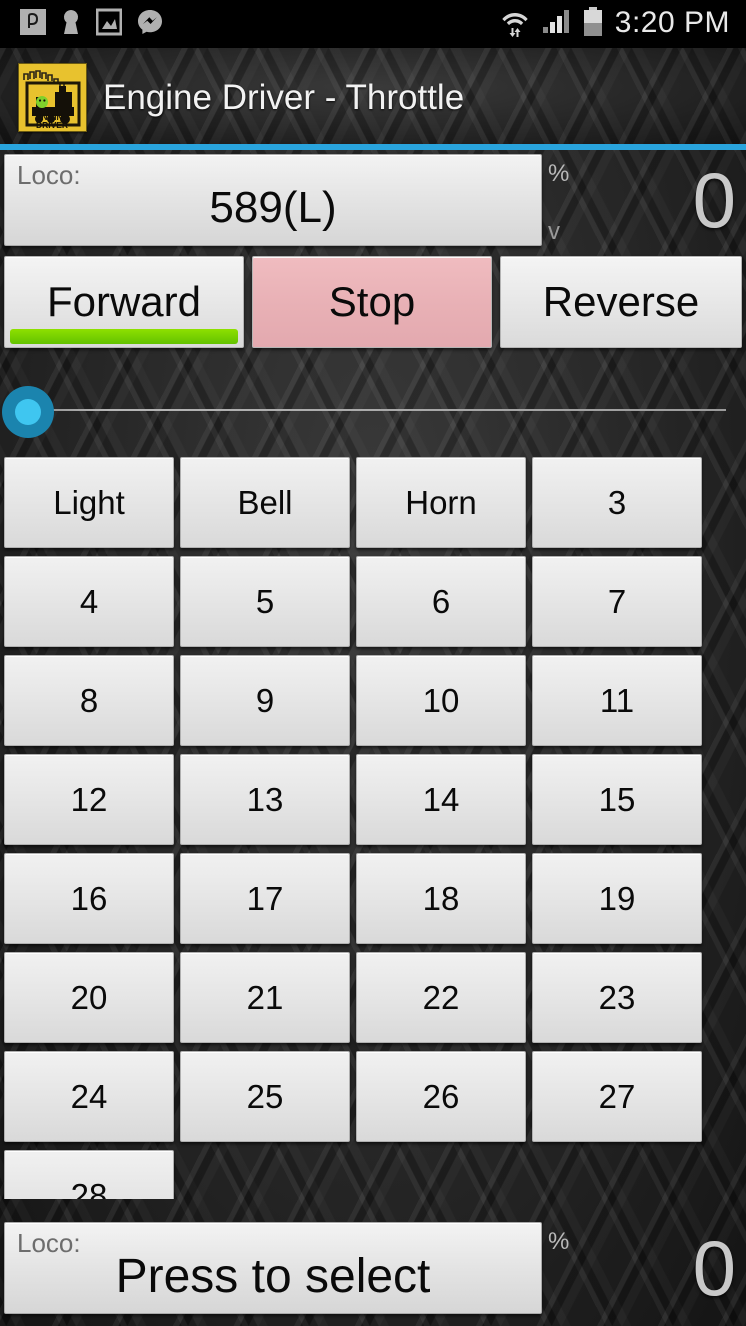  I want to click on throttle-bottom-panel: Loco: Press to select % 0, so click(373, 1268).